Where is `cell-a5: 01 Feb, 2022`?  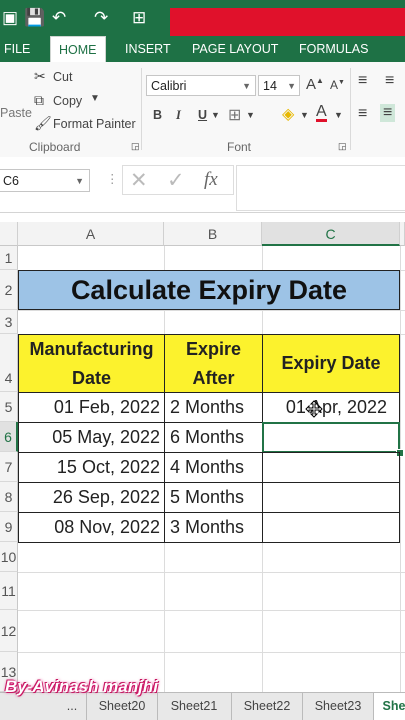 cell-a5: 01 Feb, 2022 is located at coordinates (91, 407).